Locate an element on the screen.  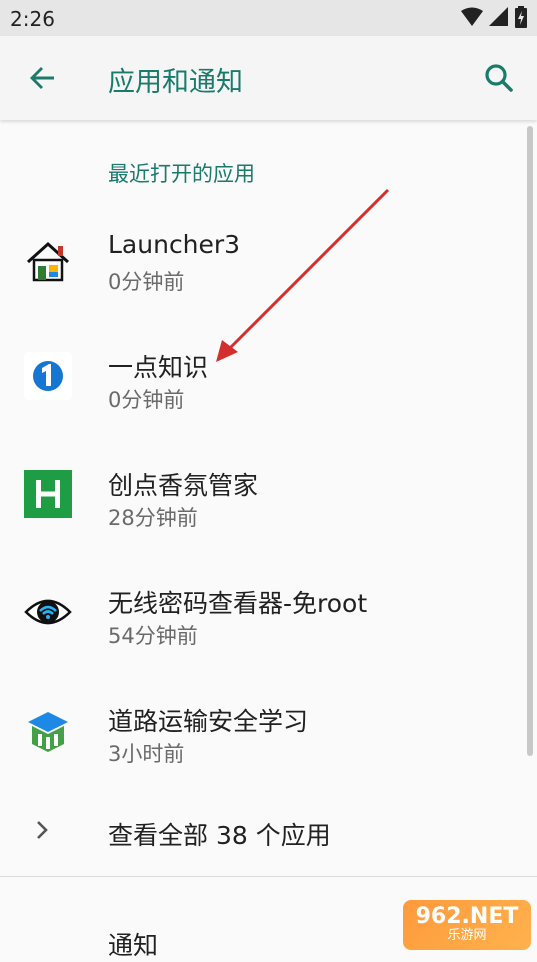
app-name: 一点知识 is located at coordinates (158, 367).